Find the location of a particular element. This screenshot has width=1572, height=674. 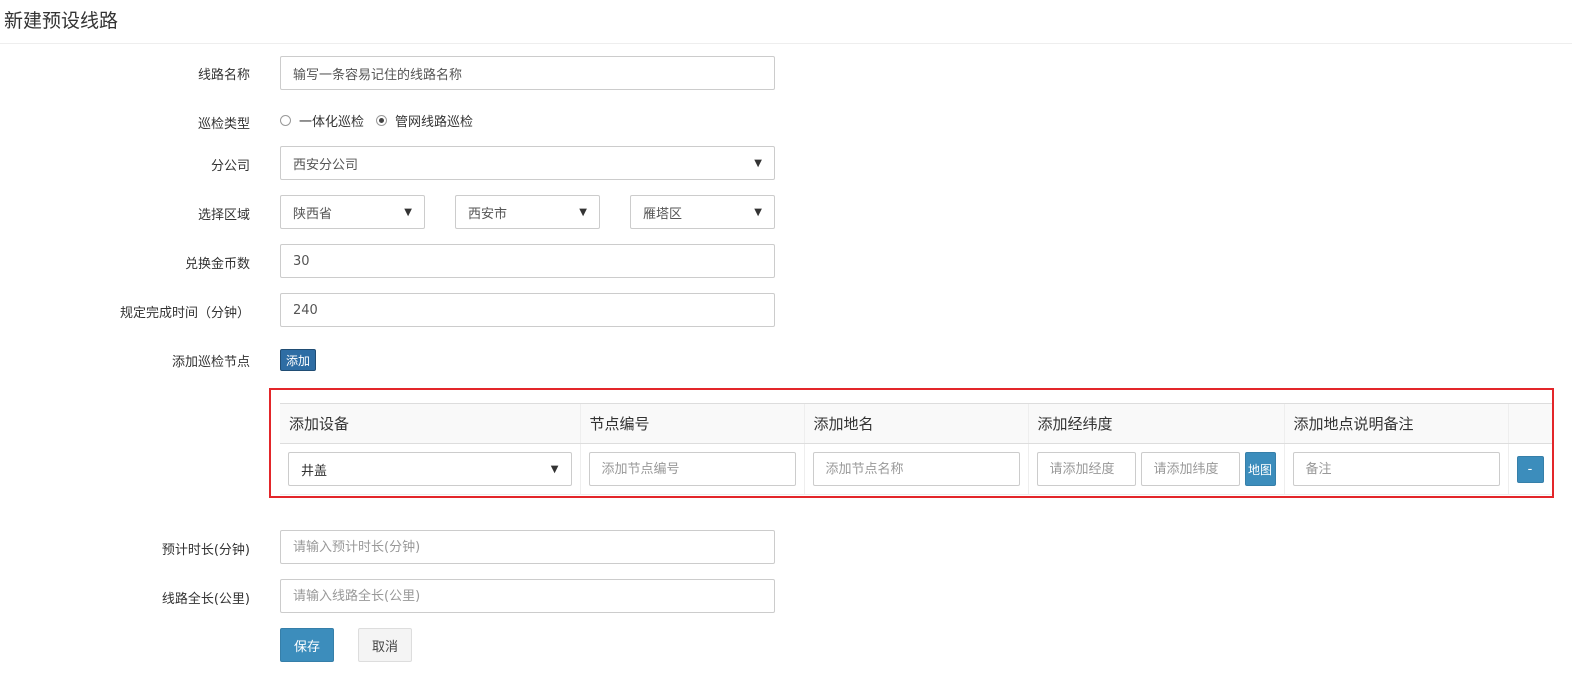

header-coordinates: 添加经纬度 is located at coordinates (1155, 423).